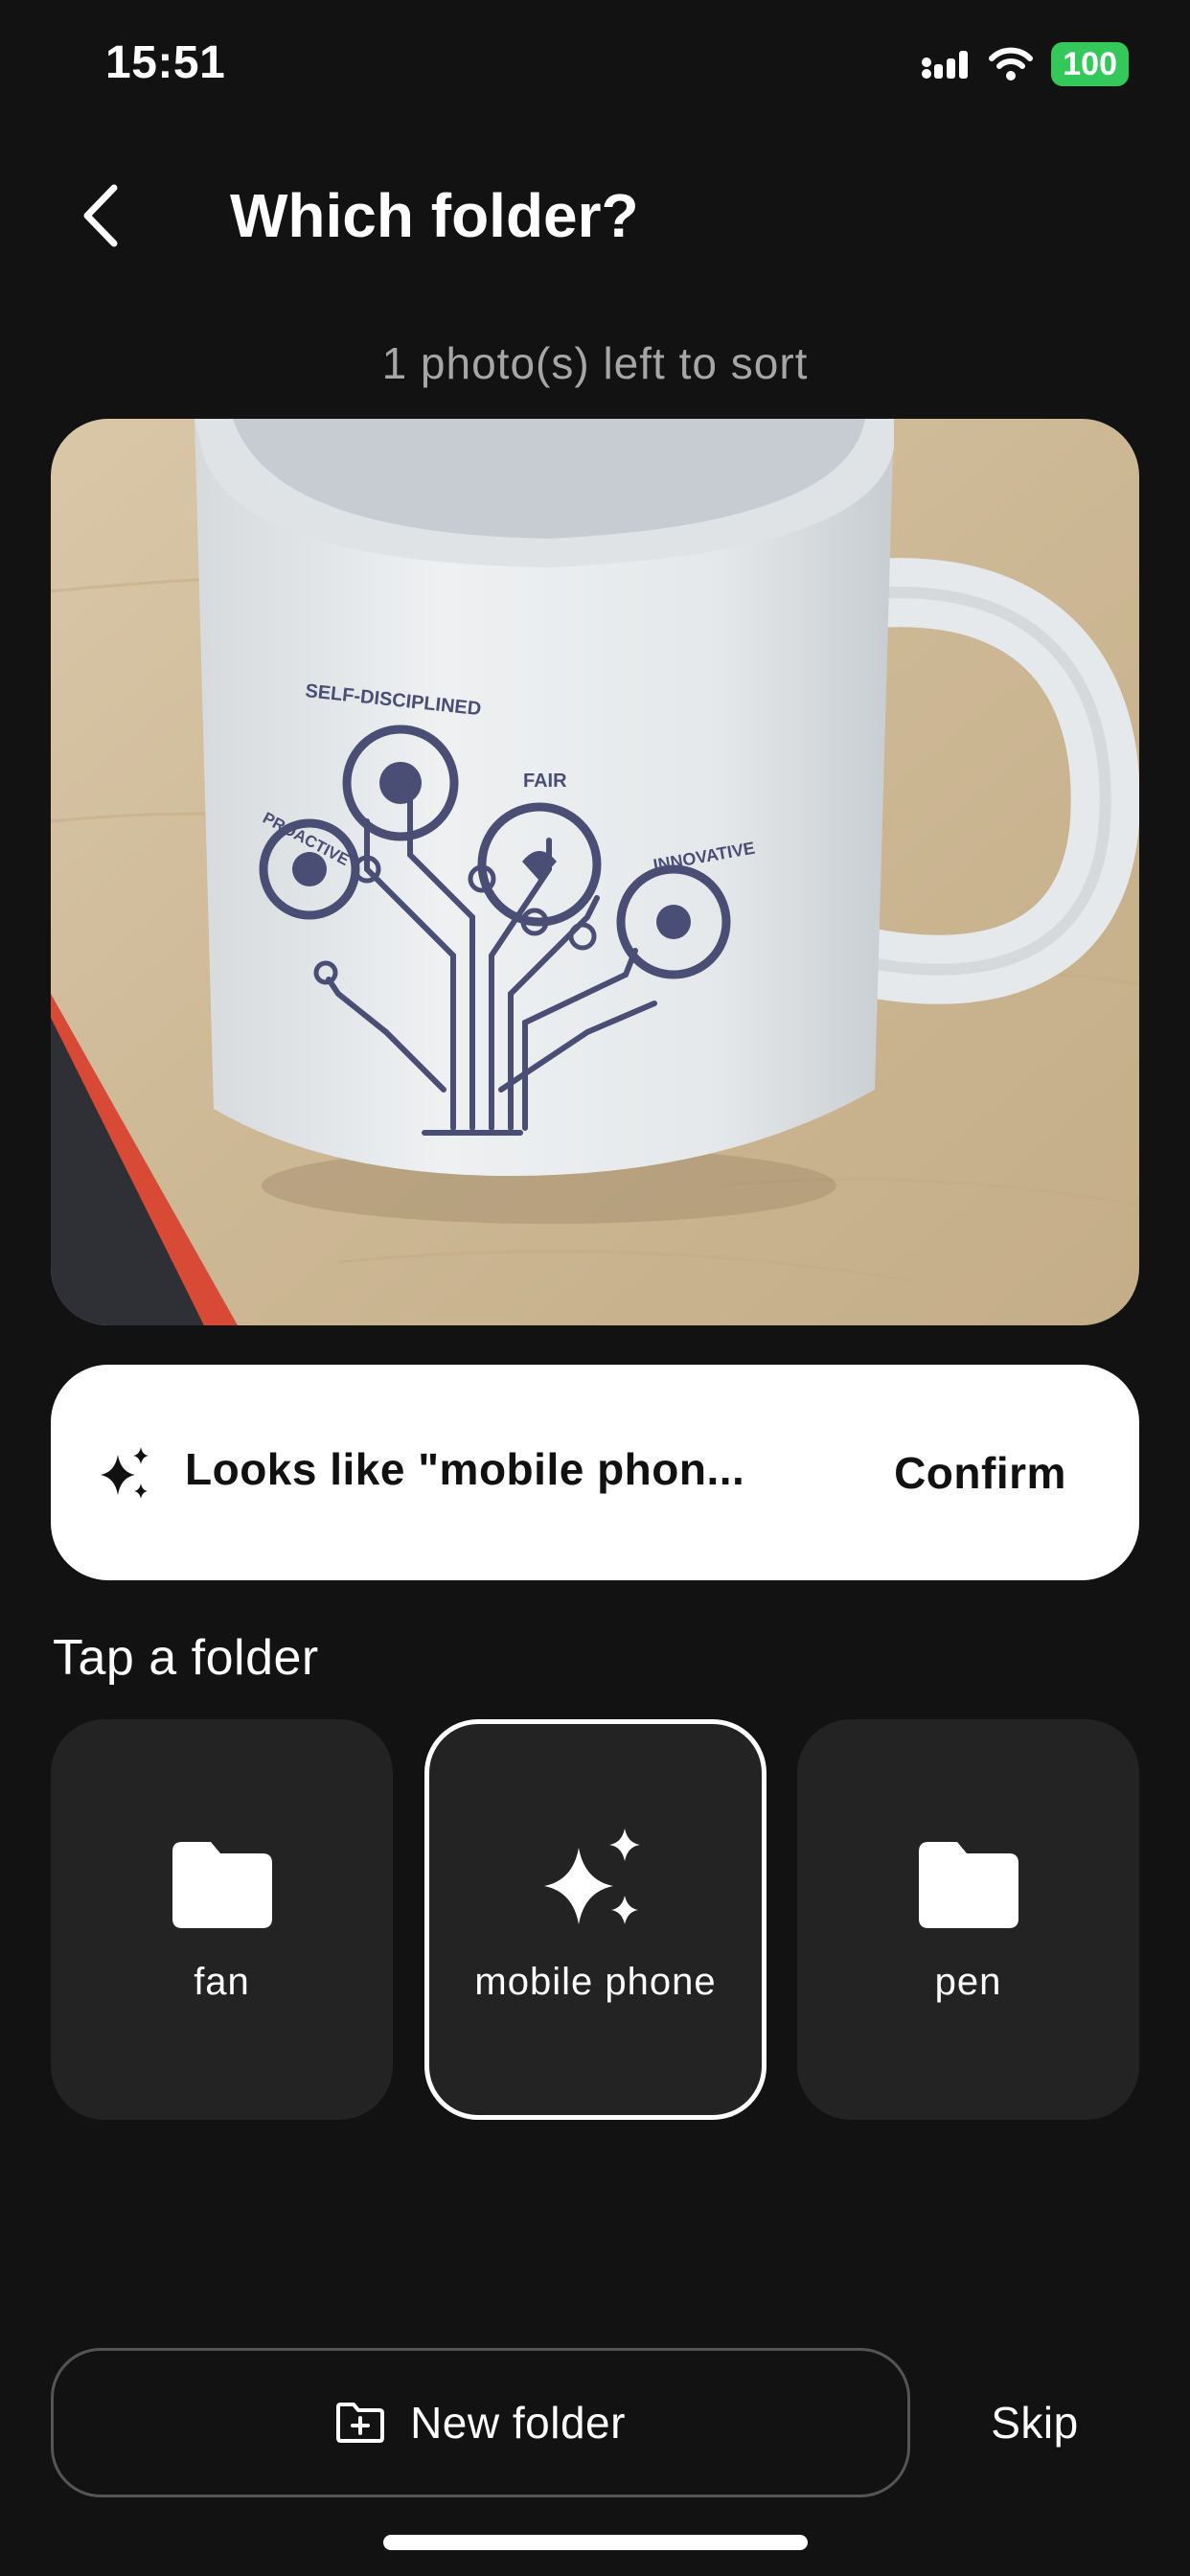 This screenshot has width=1190, height=2576. What do you see at coordinates (595, 67) in the screenshot?
I see `status-bar: 15:51 100` at bounding box center [595, 67].